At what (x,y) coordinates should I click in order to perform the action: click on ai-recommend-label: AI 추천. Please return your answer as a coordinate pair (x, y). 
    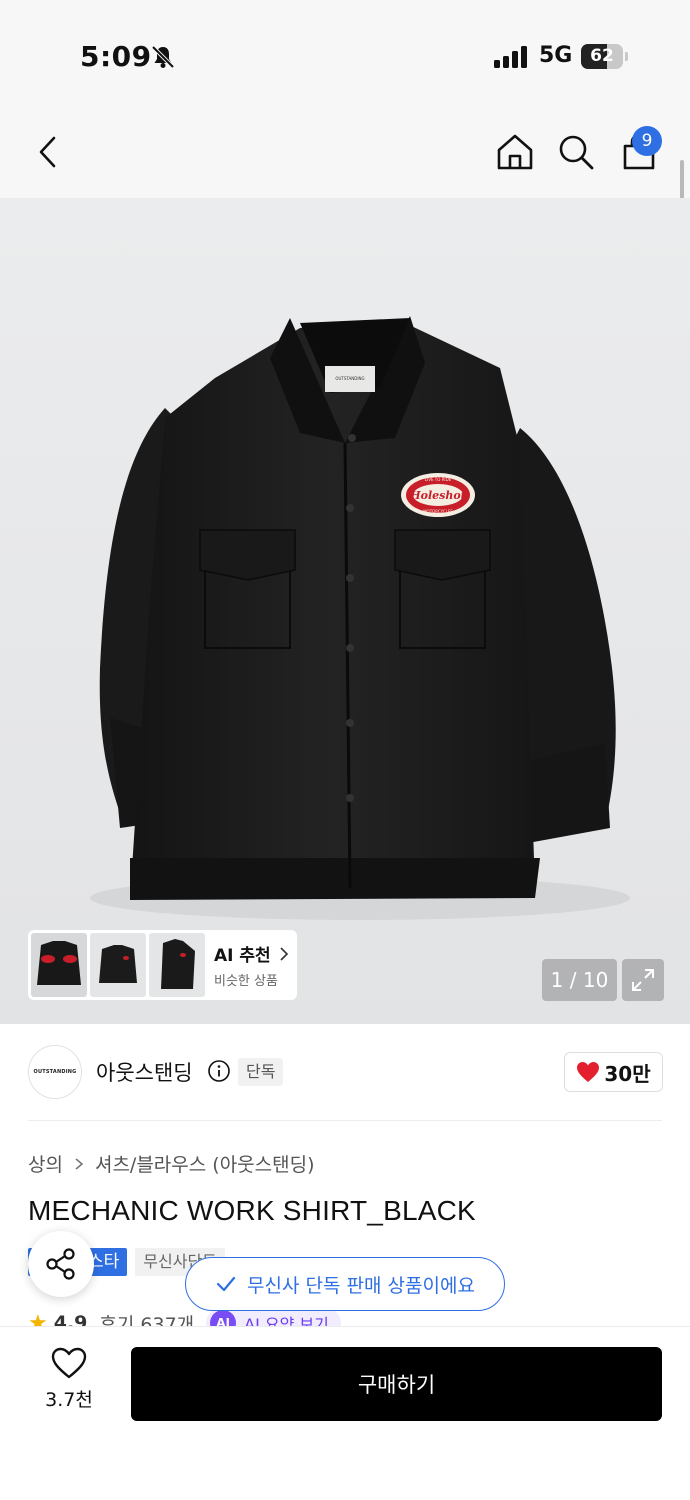
    Looking at the image, I should click on (242, 956).